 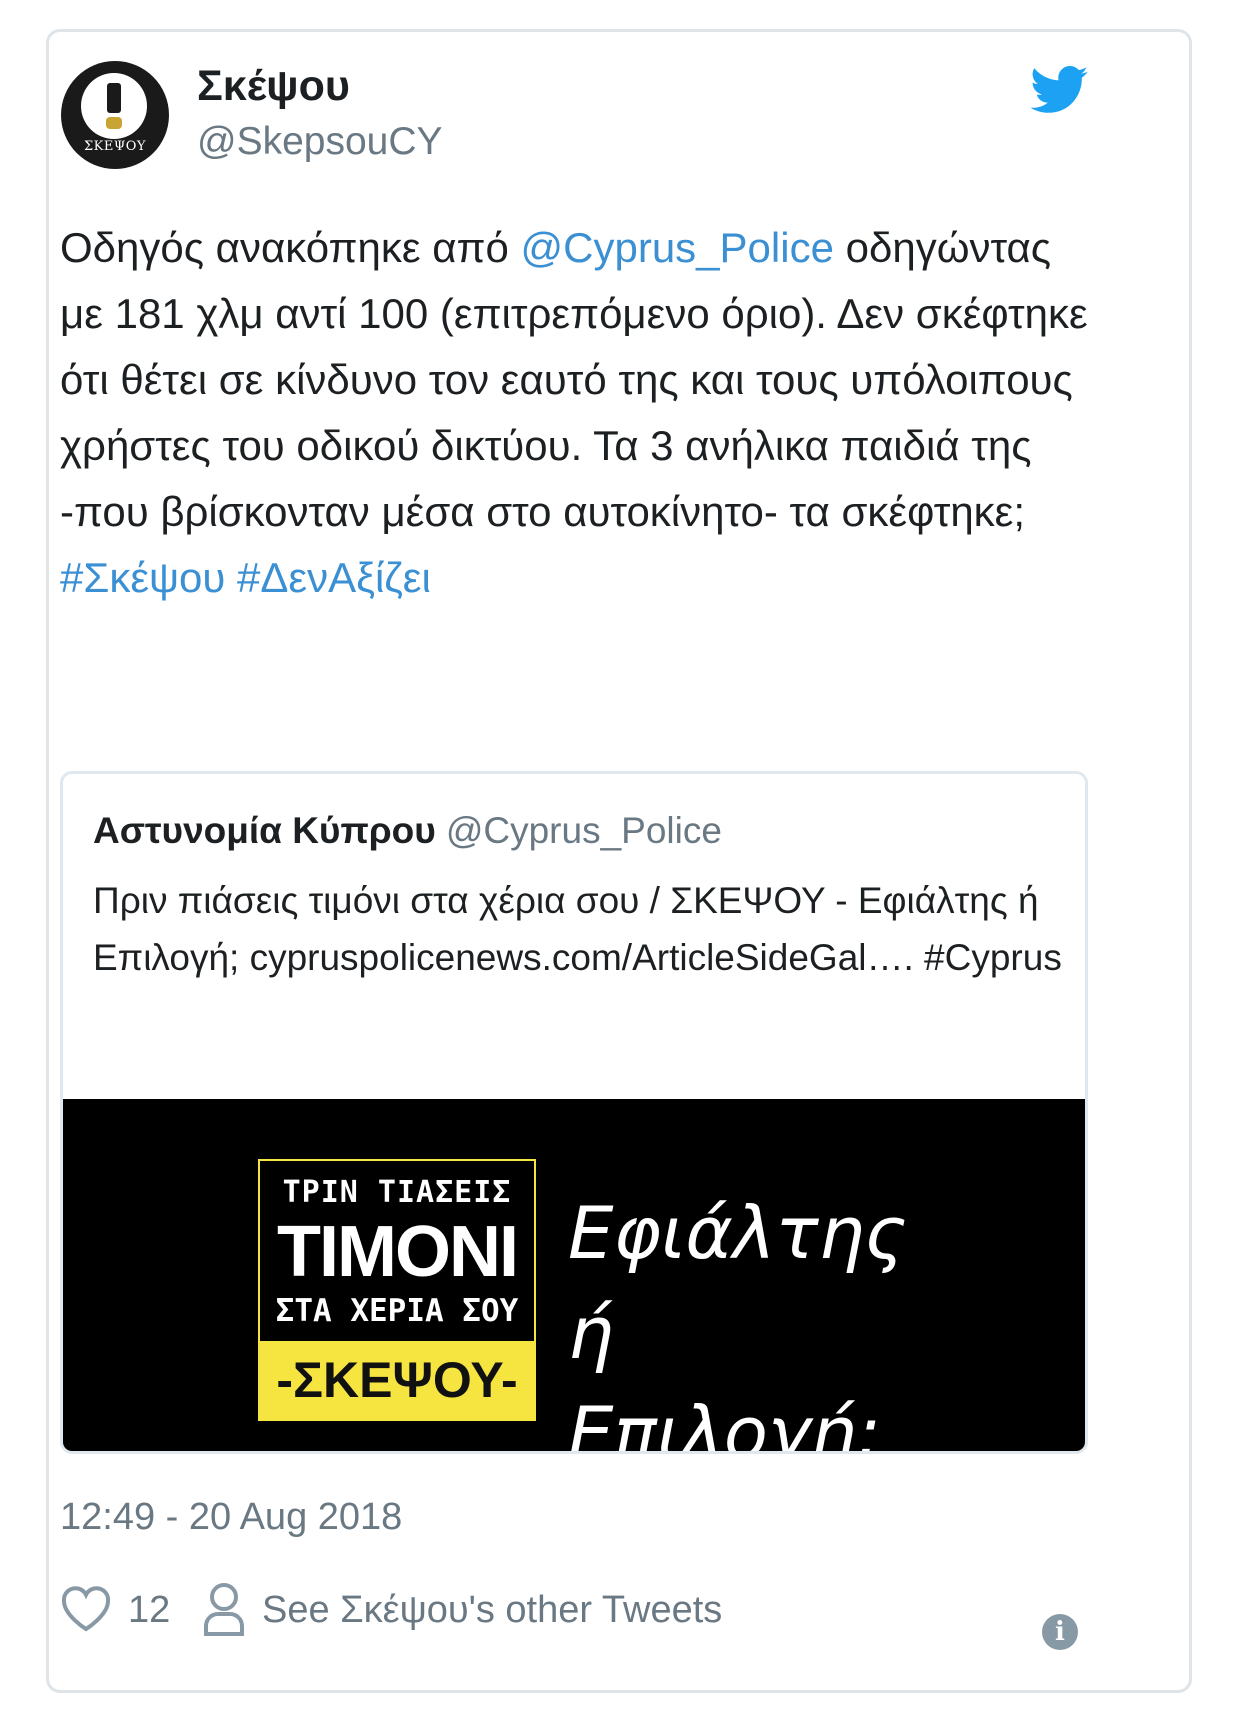 I want to click on exclamation-mark-icon, so click(x=114, y=98).